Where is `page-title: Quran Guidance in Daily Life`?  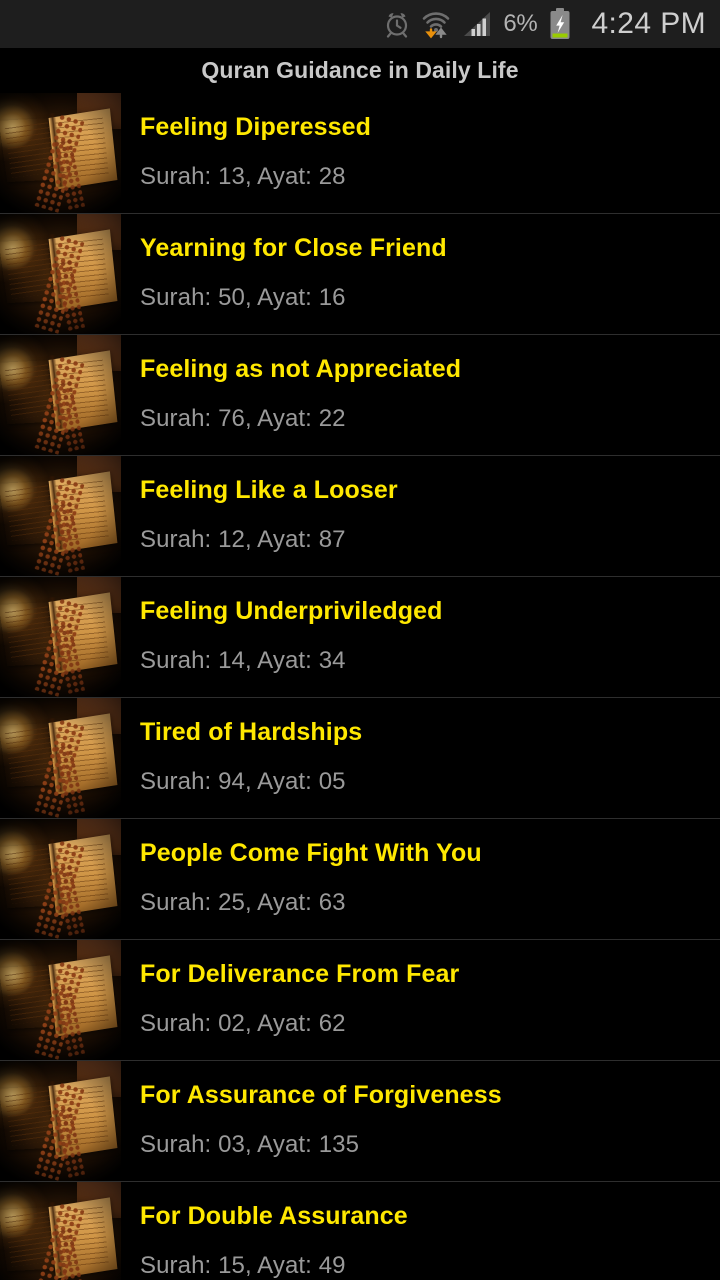
page-title: Quran Guidance in Daily Life is located at coordinates (360, 70).